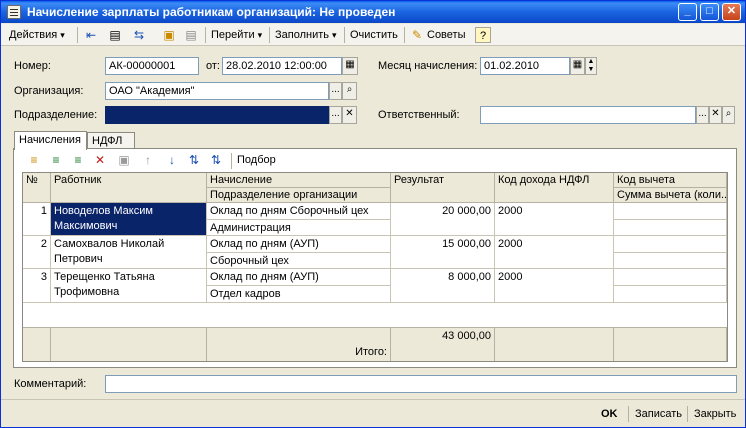 The height and width of the screenshot is (428, 746). What do you see at coordinates (37, 219) in the screenshot?
I see `row-1-num: 1` at bounding box center [37, 219].